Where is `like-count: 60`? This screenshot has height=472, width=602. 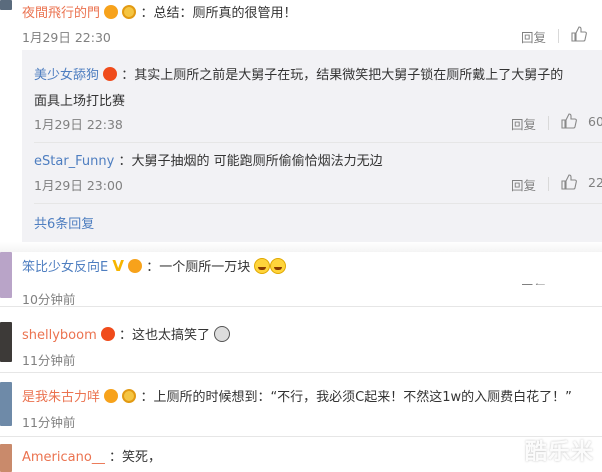 like-count: 60 is located at coordinates (595, 121).